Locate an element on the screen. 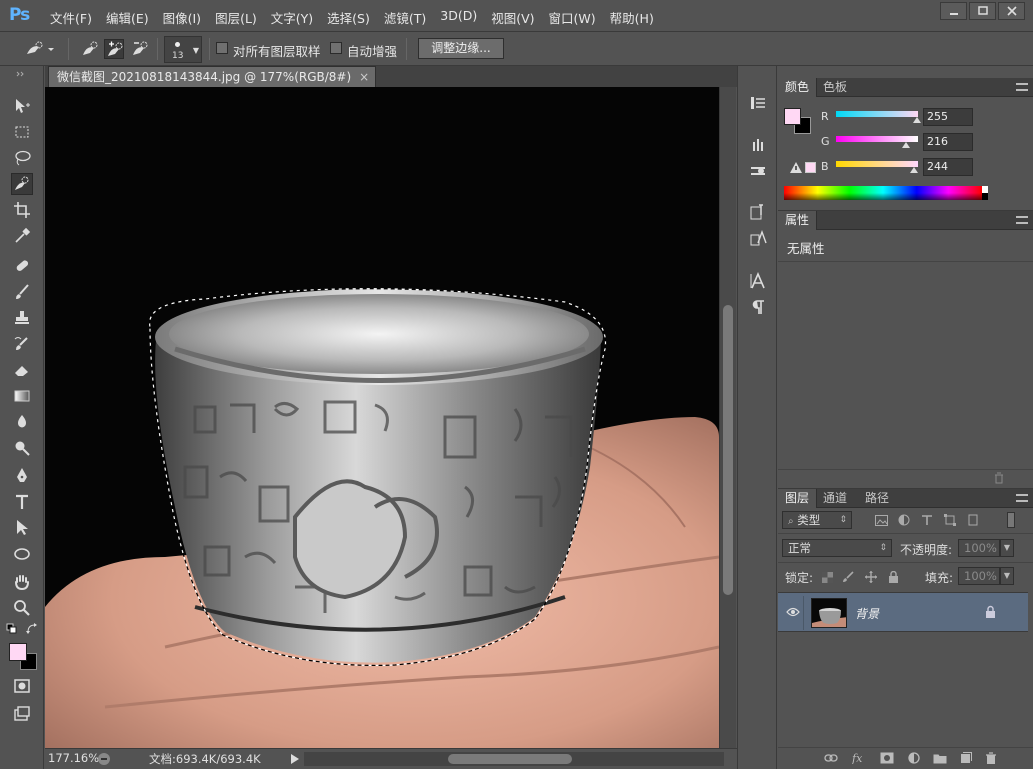 Image resolution: width=1033 pixels, height=769 pixels. character-panel-small-button is located at coordinates (758, 238).